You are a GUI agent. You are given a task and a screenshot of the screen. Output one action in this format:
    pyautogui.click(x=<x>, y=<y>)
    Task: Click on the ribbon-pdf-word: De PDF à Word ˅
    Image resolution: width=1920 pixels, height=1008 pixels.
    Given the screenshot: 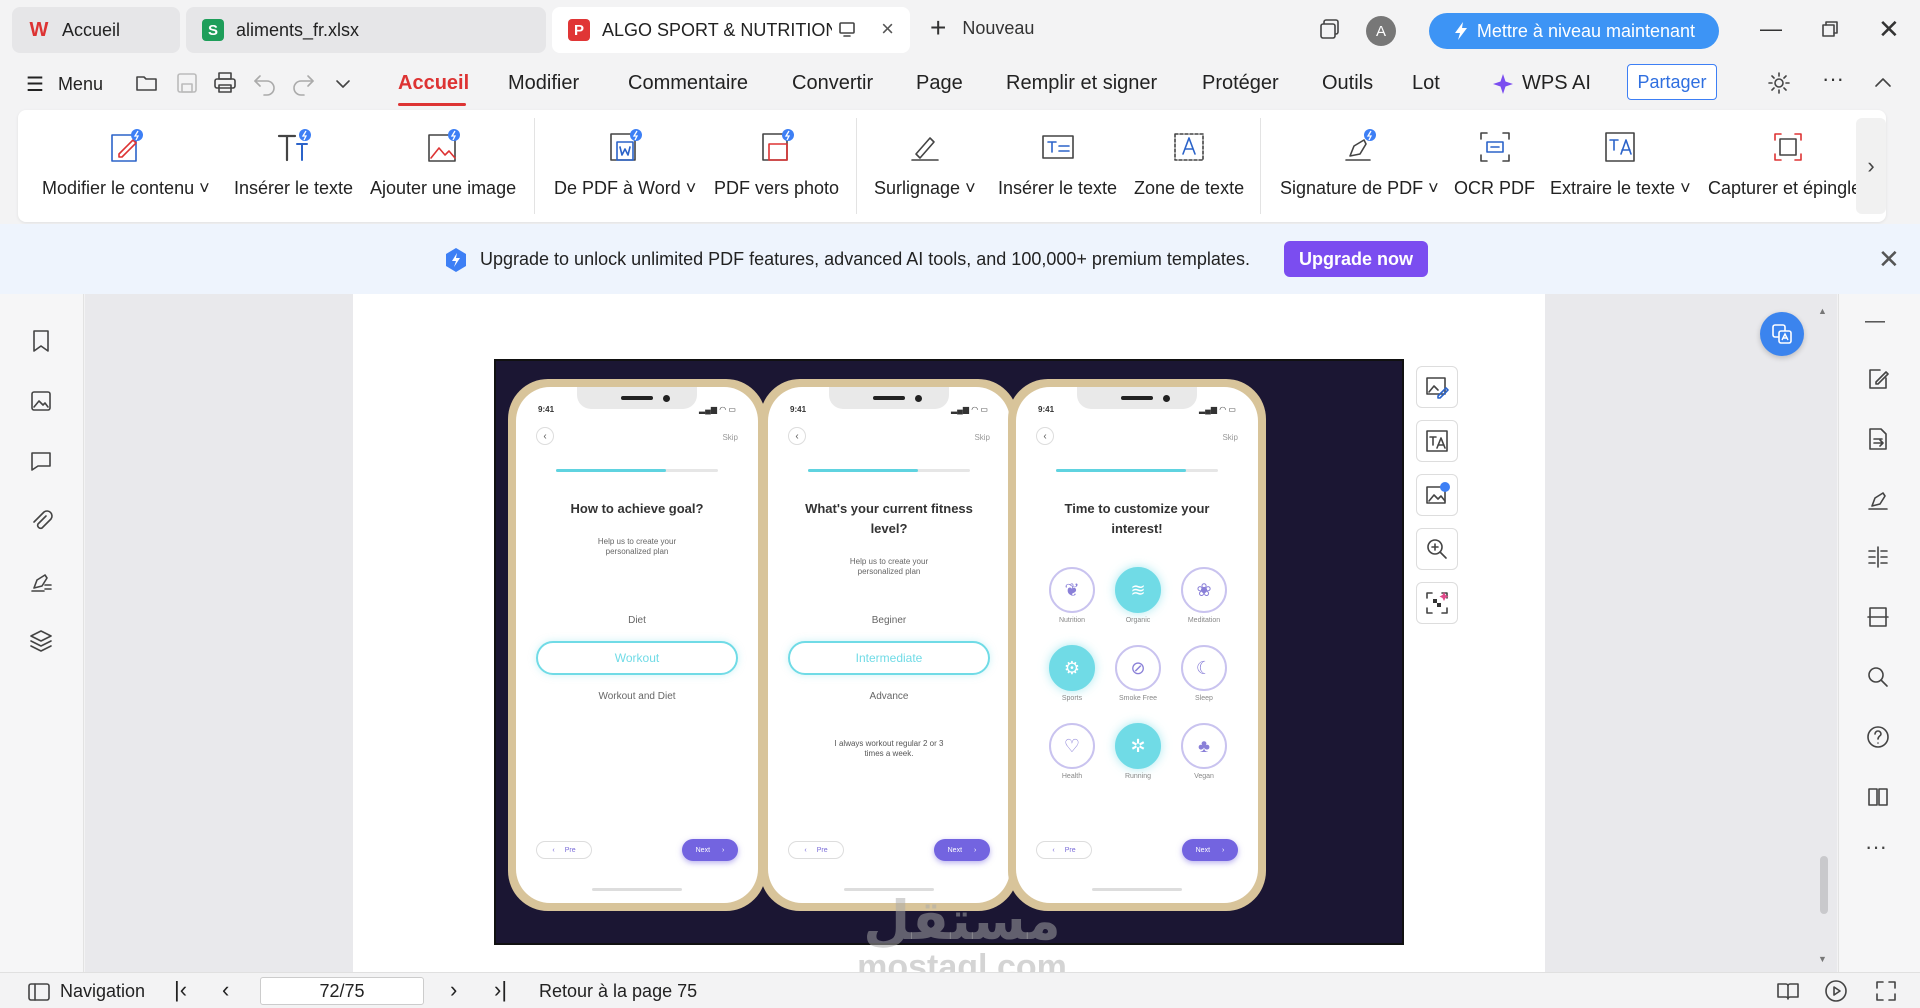 What is the action you would take?
    pyautogui.click(x=625, y=163)
    